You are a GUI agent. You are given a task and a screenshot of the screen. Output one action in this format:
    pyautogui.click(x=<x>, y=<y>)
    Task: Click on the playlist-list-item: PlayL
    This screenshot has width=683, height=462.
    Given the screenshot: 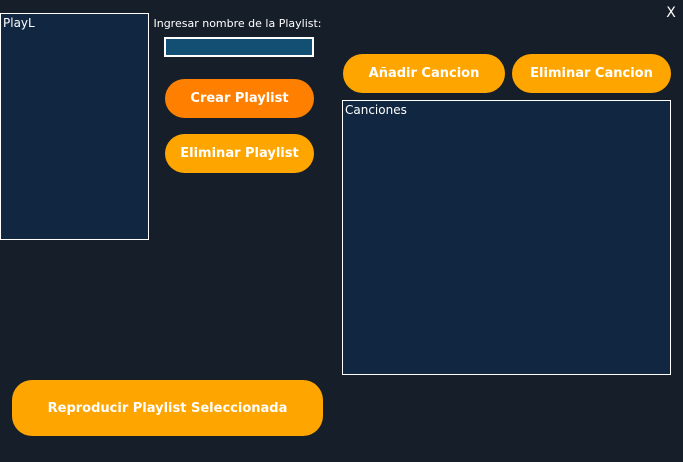 What is the action you would take?
    pyautogui.click(x=74, y=23)
    